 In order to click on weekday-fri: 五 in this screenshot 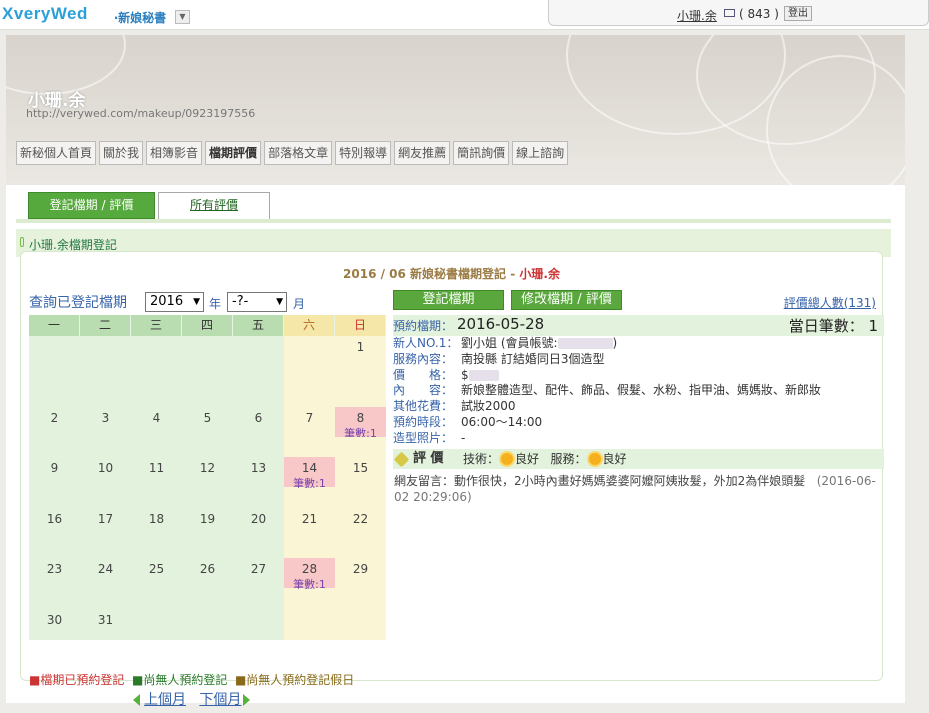, I will do `click(258, 325)`.